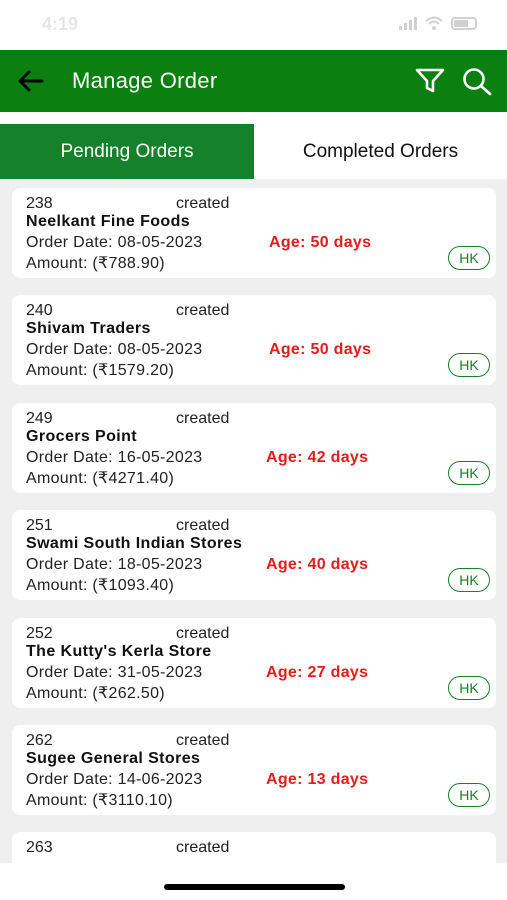 The width and height of the screenshot is (507, 900). Describe the element at coordinates (317, 672) in the screenshot. I see `order-age: Age: 27 days` at that location.